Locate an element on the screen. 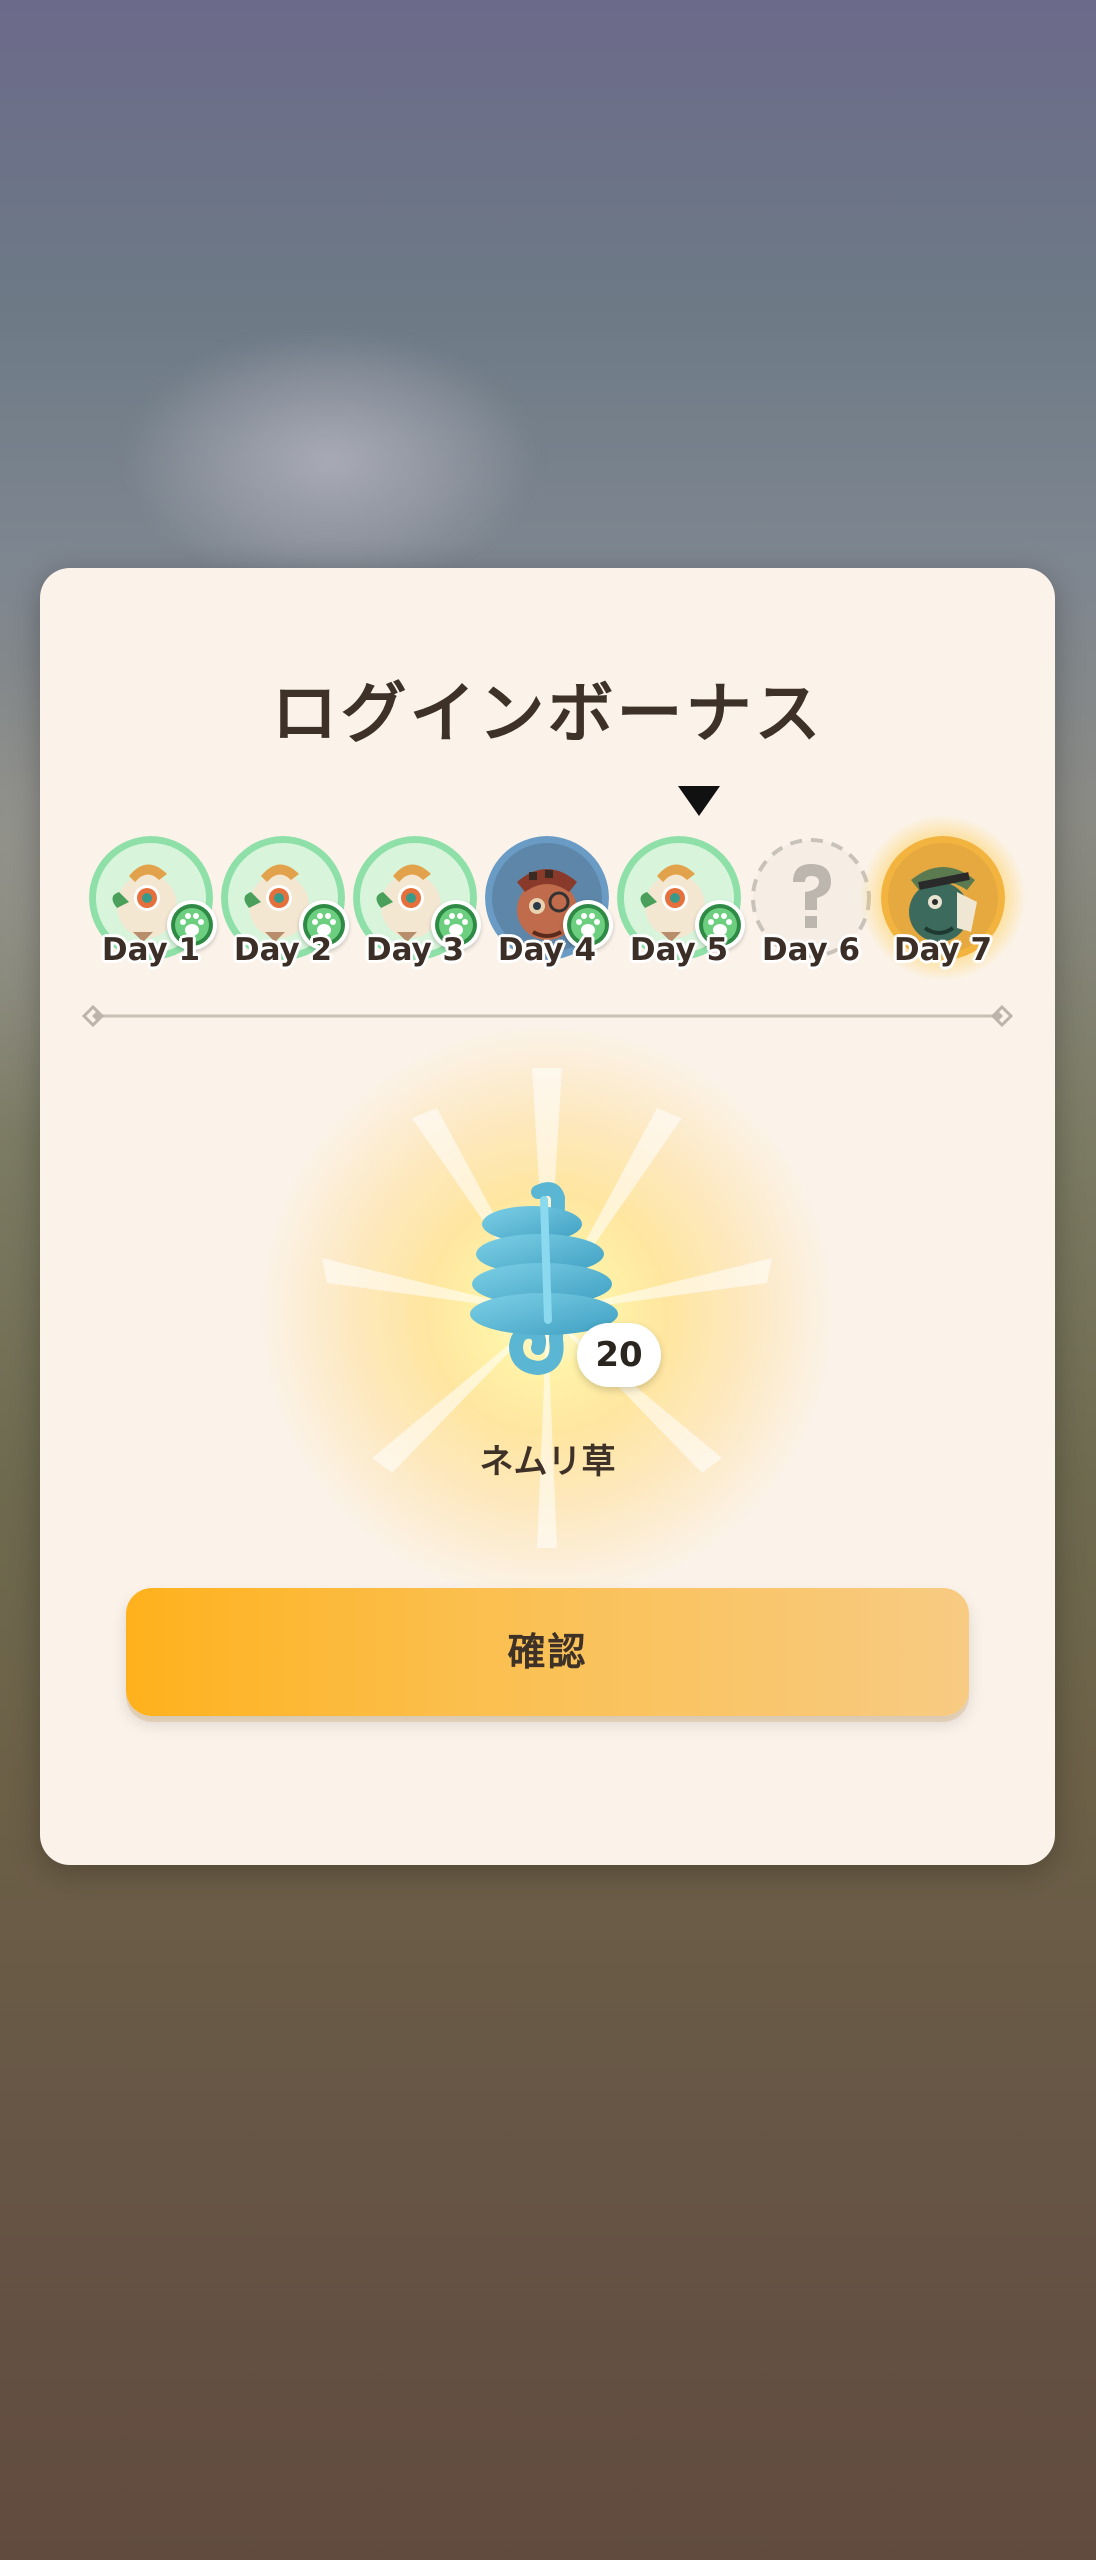 The image size is (1096, 2560). day-4-label: Day 4 is located at coordinates (547, 950).